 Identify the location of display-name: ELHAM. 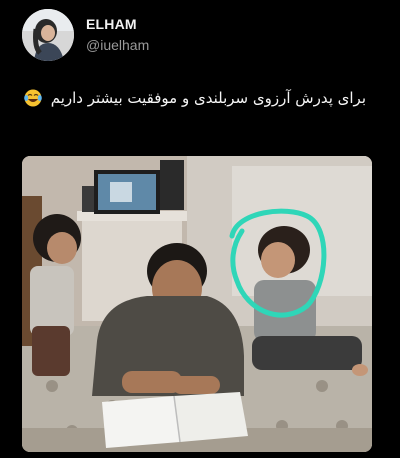
(117, 25).